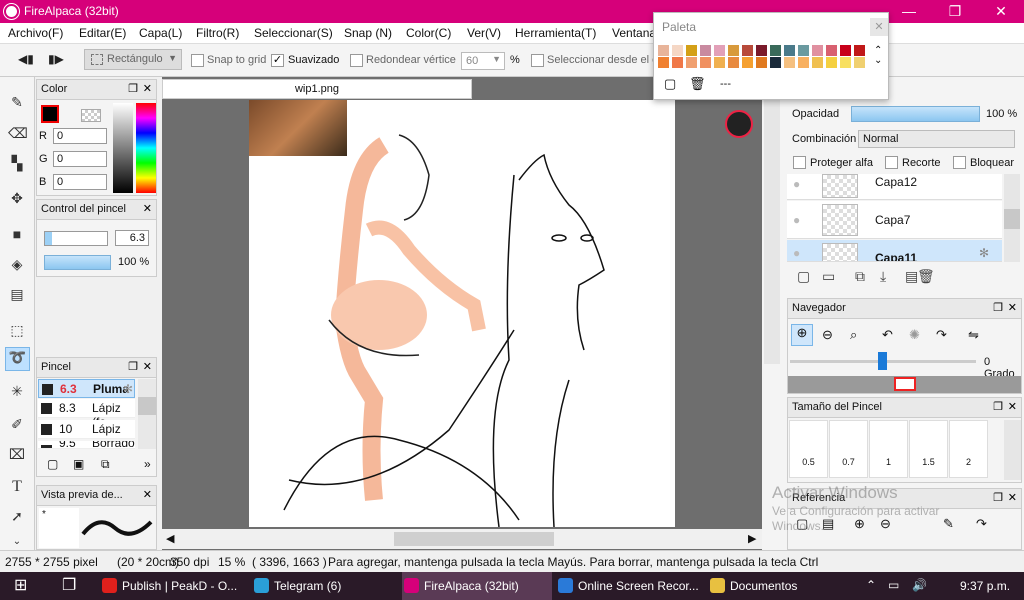 The width and height of the screenshot is (1024, 600). Describe the element at coordinates (132, 238) in the screenshot. I see `brush-size-value: 6.3` at that location.